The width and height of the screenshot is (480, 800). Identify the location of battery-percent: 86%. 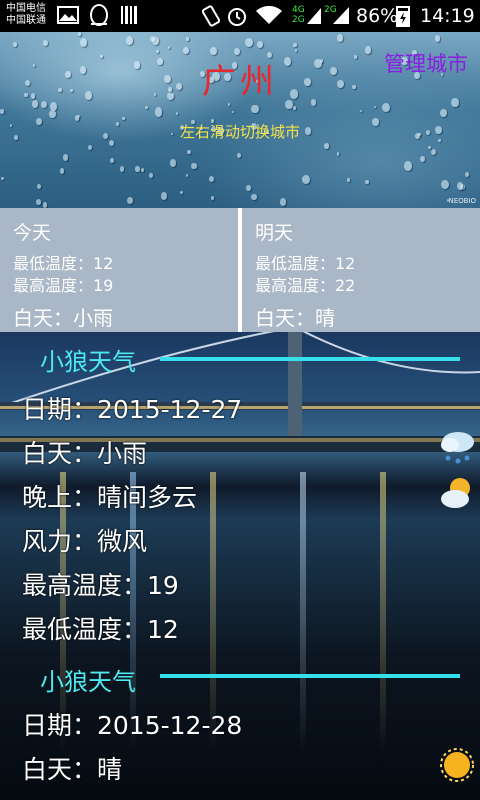
(377, 16).